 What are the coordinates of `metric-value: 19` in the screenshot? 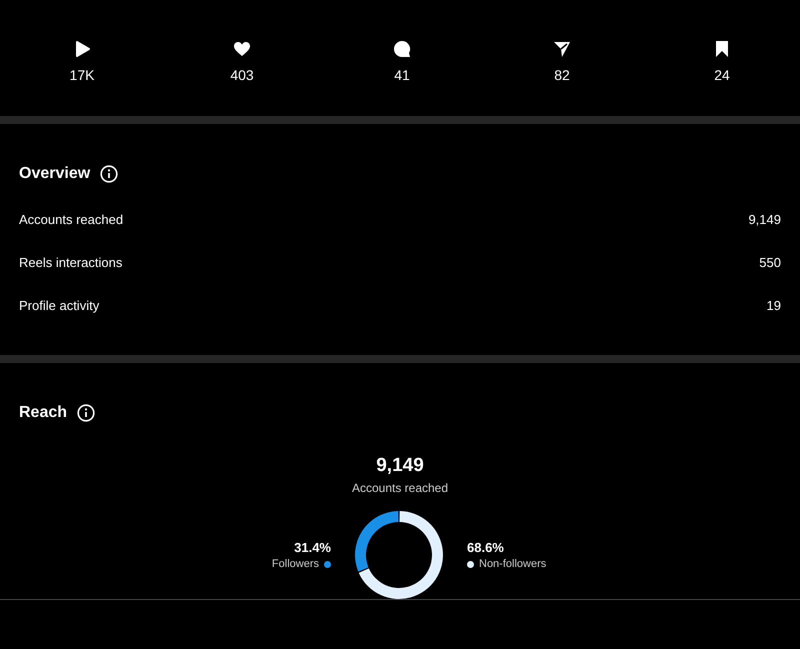 It's located at (773, 306).